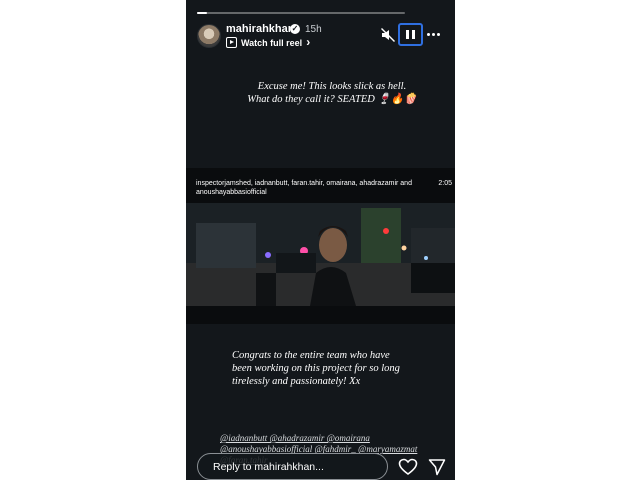 This screenshot has height=480, width=640. I want to click on reel-icon, so click(231, 42).